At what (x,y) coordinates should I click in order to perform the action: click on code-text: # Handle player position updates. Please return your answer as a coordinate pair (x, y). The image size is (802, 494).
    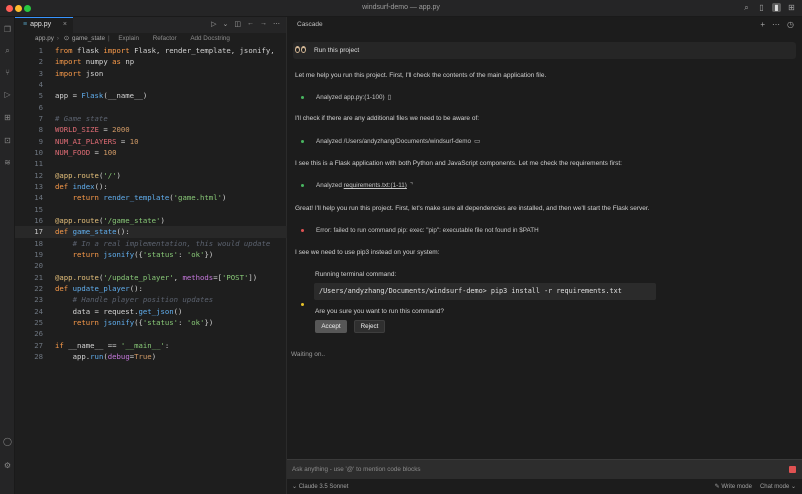
    Looking at the image, I should click on (134, 299).